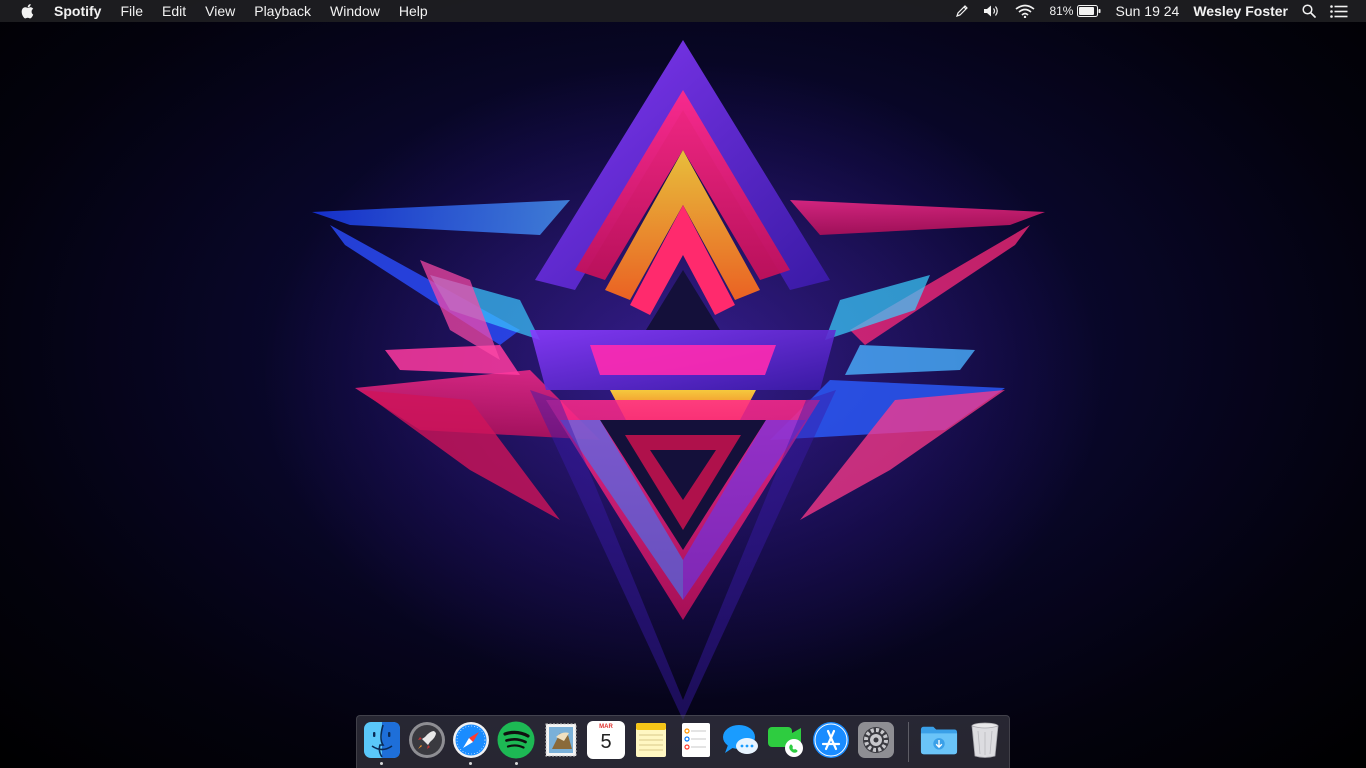 The width and height of the screenshot is (1366, 768). I want to click on dock-app-store, so click(831, 740).